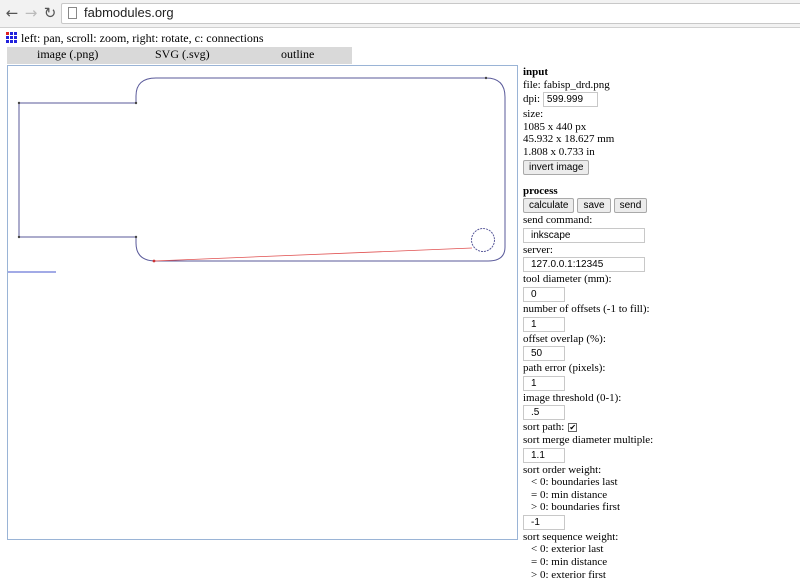 Image resolution: width=800 pixels, height=581 pixels. What do you see at coordinates (570, 100) in the screenshot?
I see `dpi-input: 599.999` at bounding box center [570, 100].